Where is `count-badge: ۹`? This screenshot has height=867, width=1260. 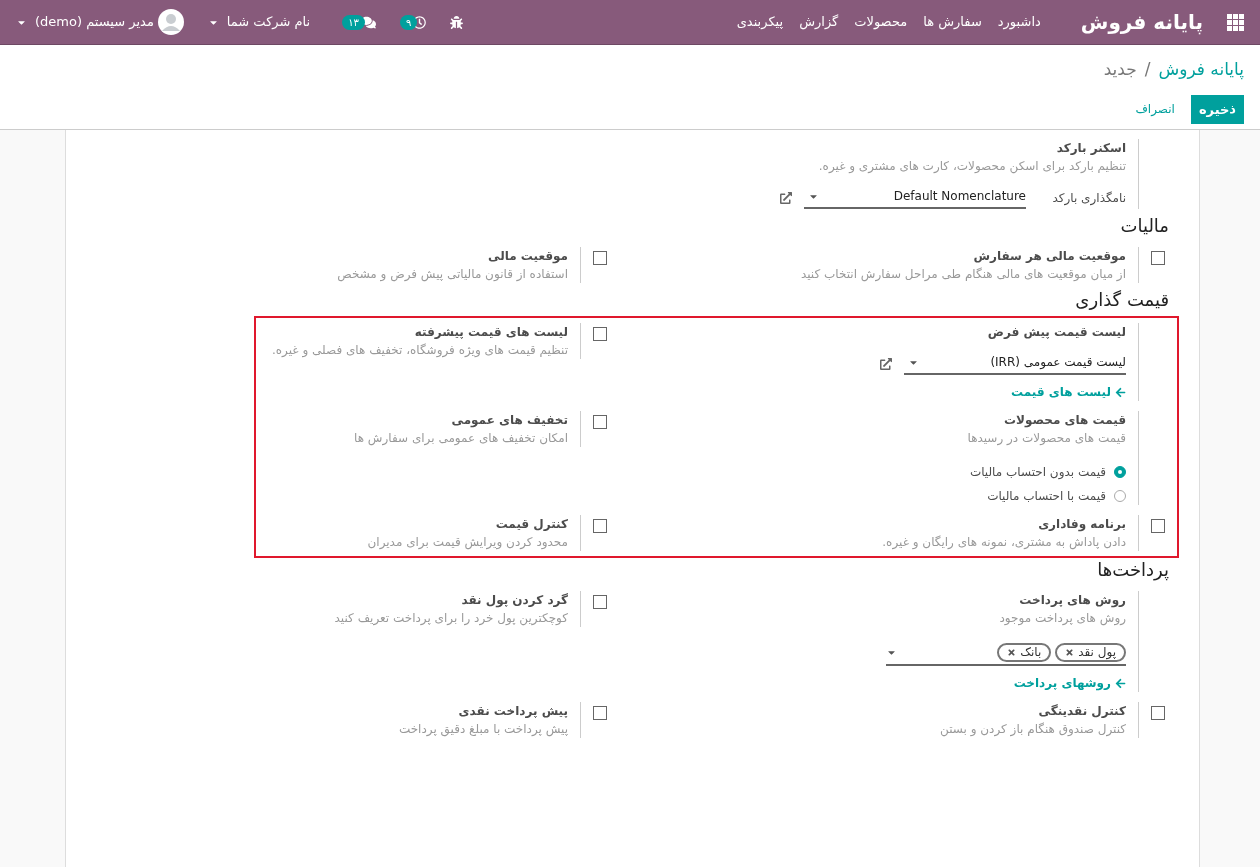 count-badge: ۹ is located at coordinates (408, 22).